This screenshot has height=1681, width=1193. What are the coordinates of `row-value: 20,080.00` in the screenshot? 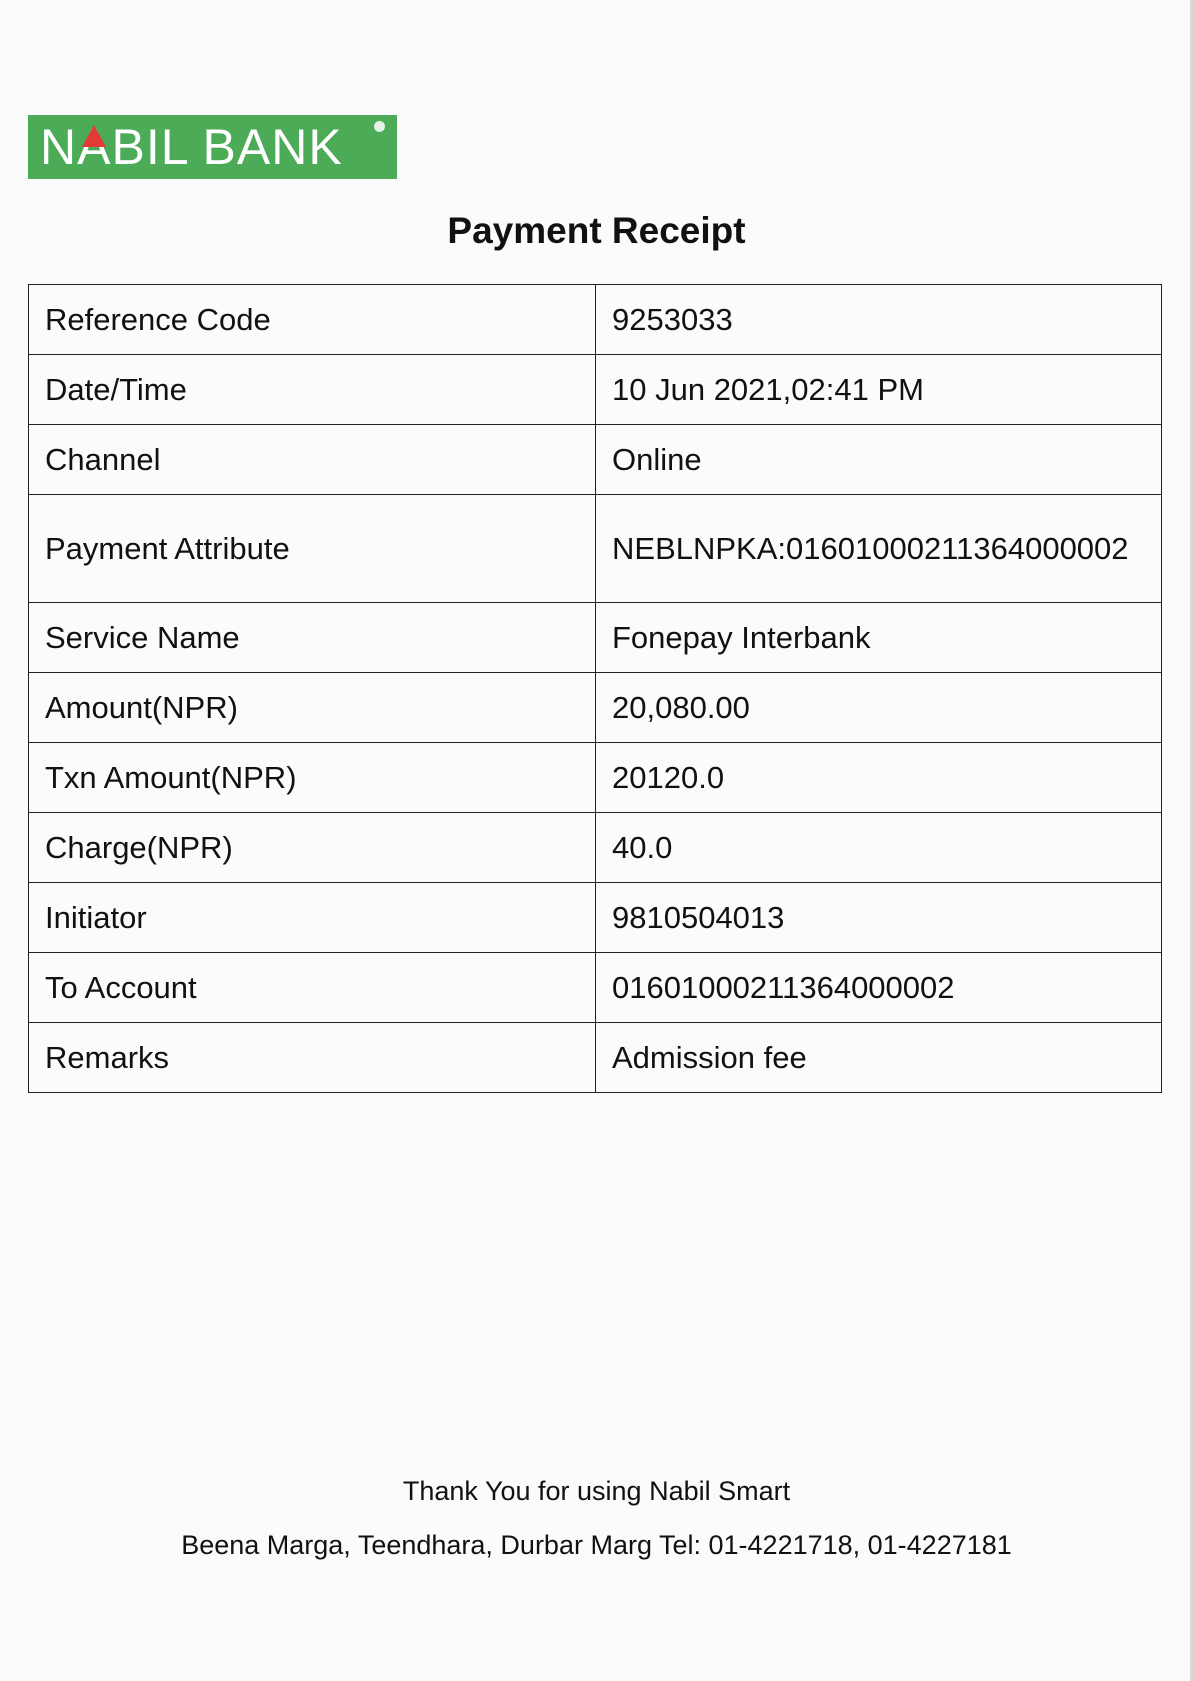 It's located at (878, 707).